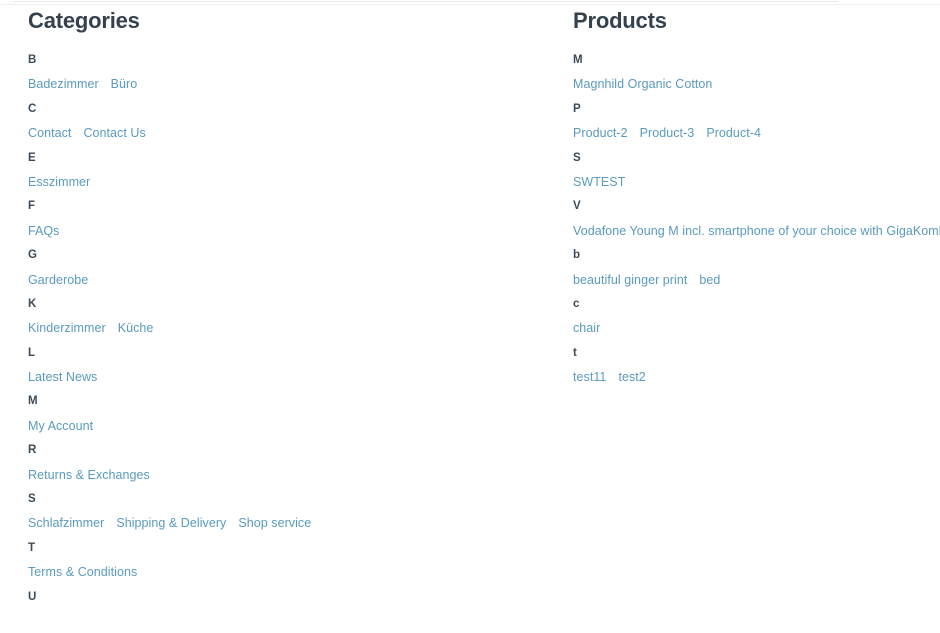 The width and height of the screenshot is (940, 633). Describe the element at coordinates (293, 328) in the screenshot. I see `letter-group-items: Kinderzimmer Küche` at that location.